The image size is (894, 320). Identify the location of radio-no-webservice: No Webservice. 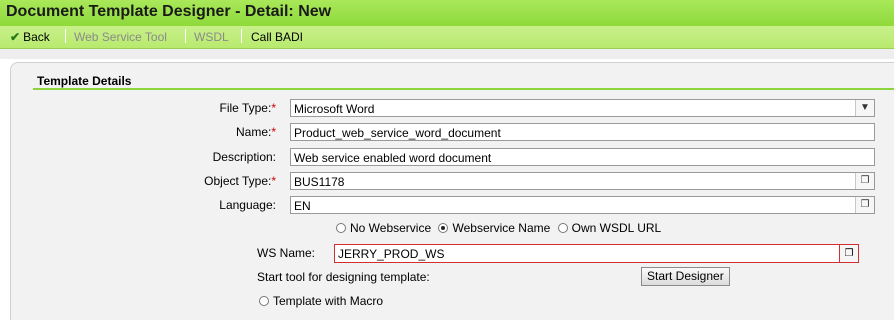
(383, 228).